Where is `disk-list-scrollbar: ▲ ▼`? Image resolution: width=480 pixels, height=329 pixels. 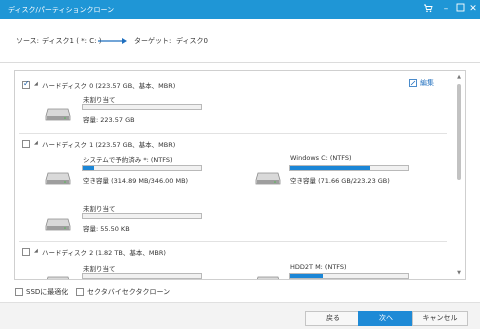
disk-list-scrollbar: ▲ ▼ is located at coordinates (459, 175).